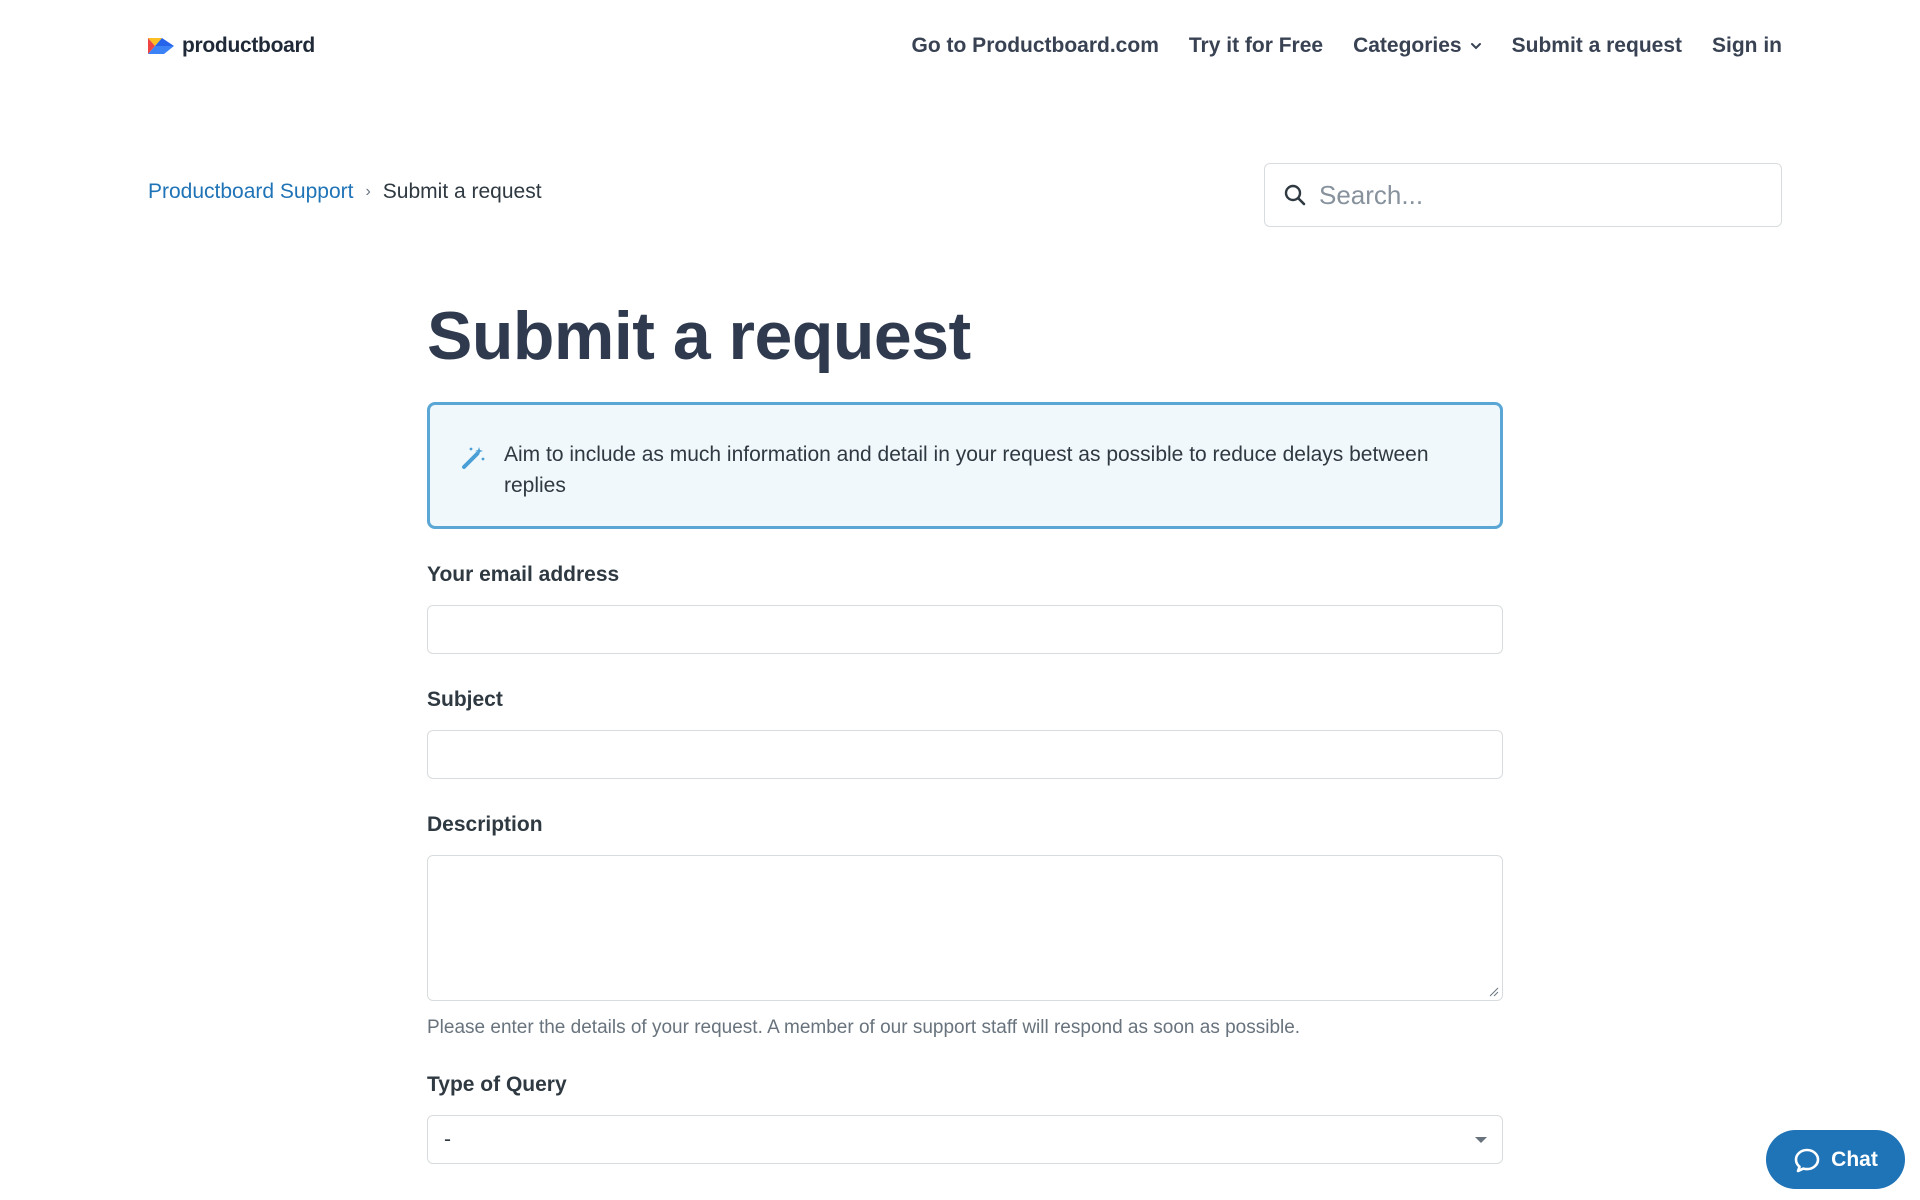 The image size is (1920, 1200). What do you see at coordinates (447, 1139) in the screenshot?
I see `query-type-selected-value: -` at bounding box center [447, 1139].